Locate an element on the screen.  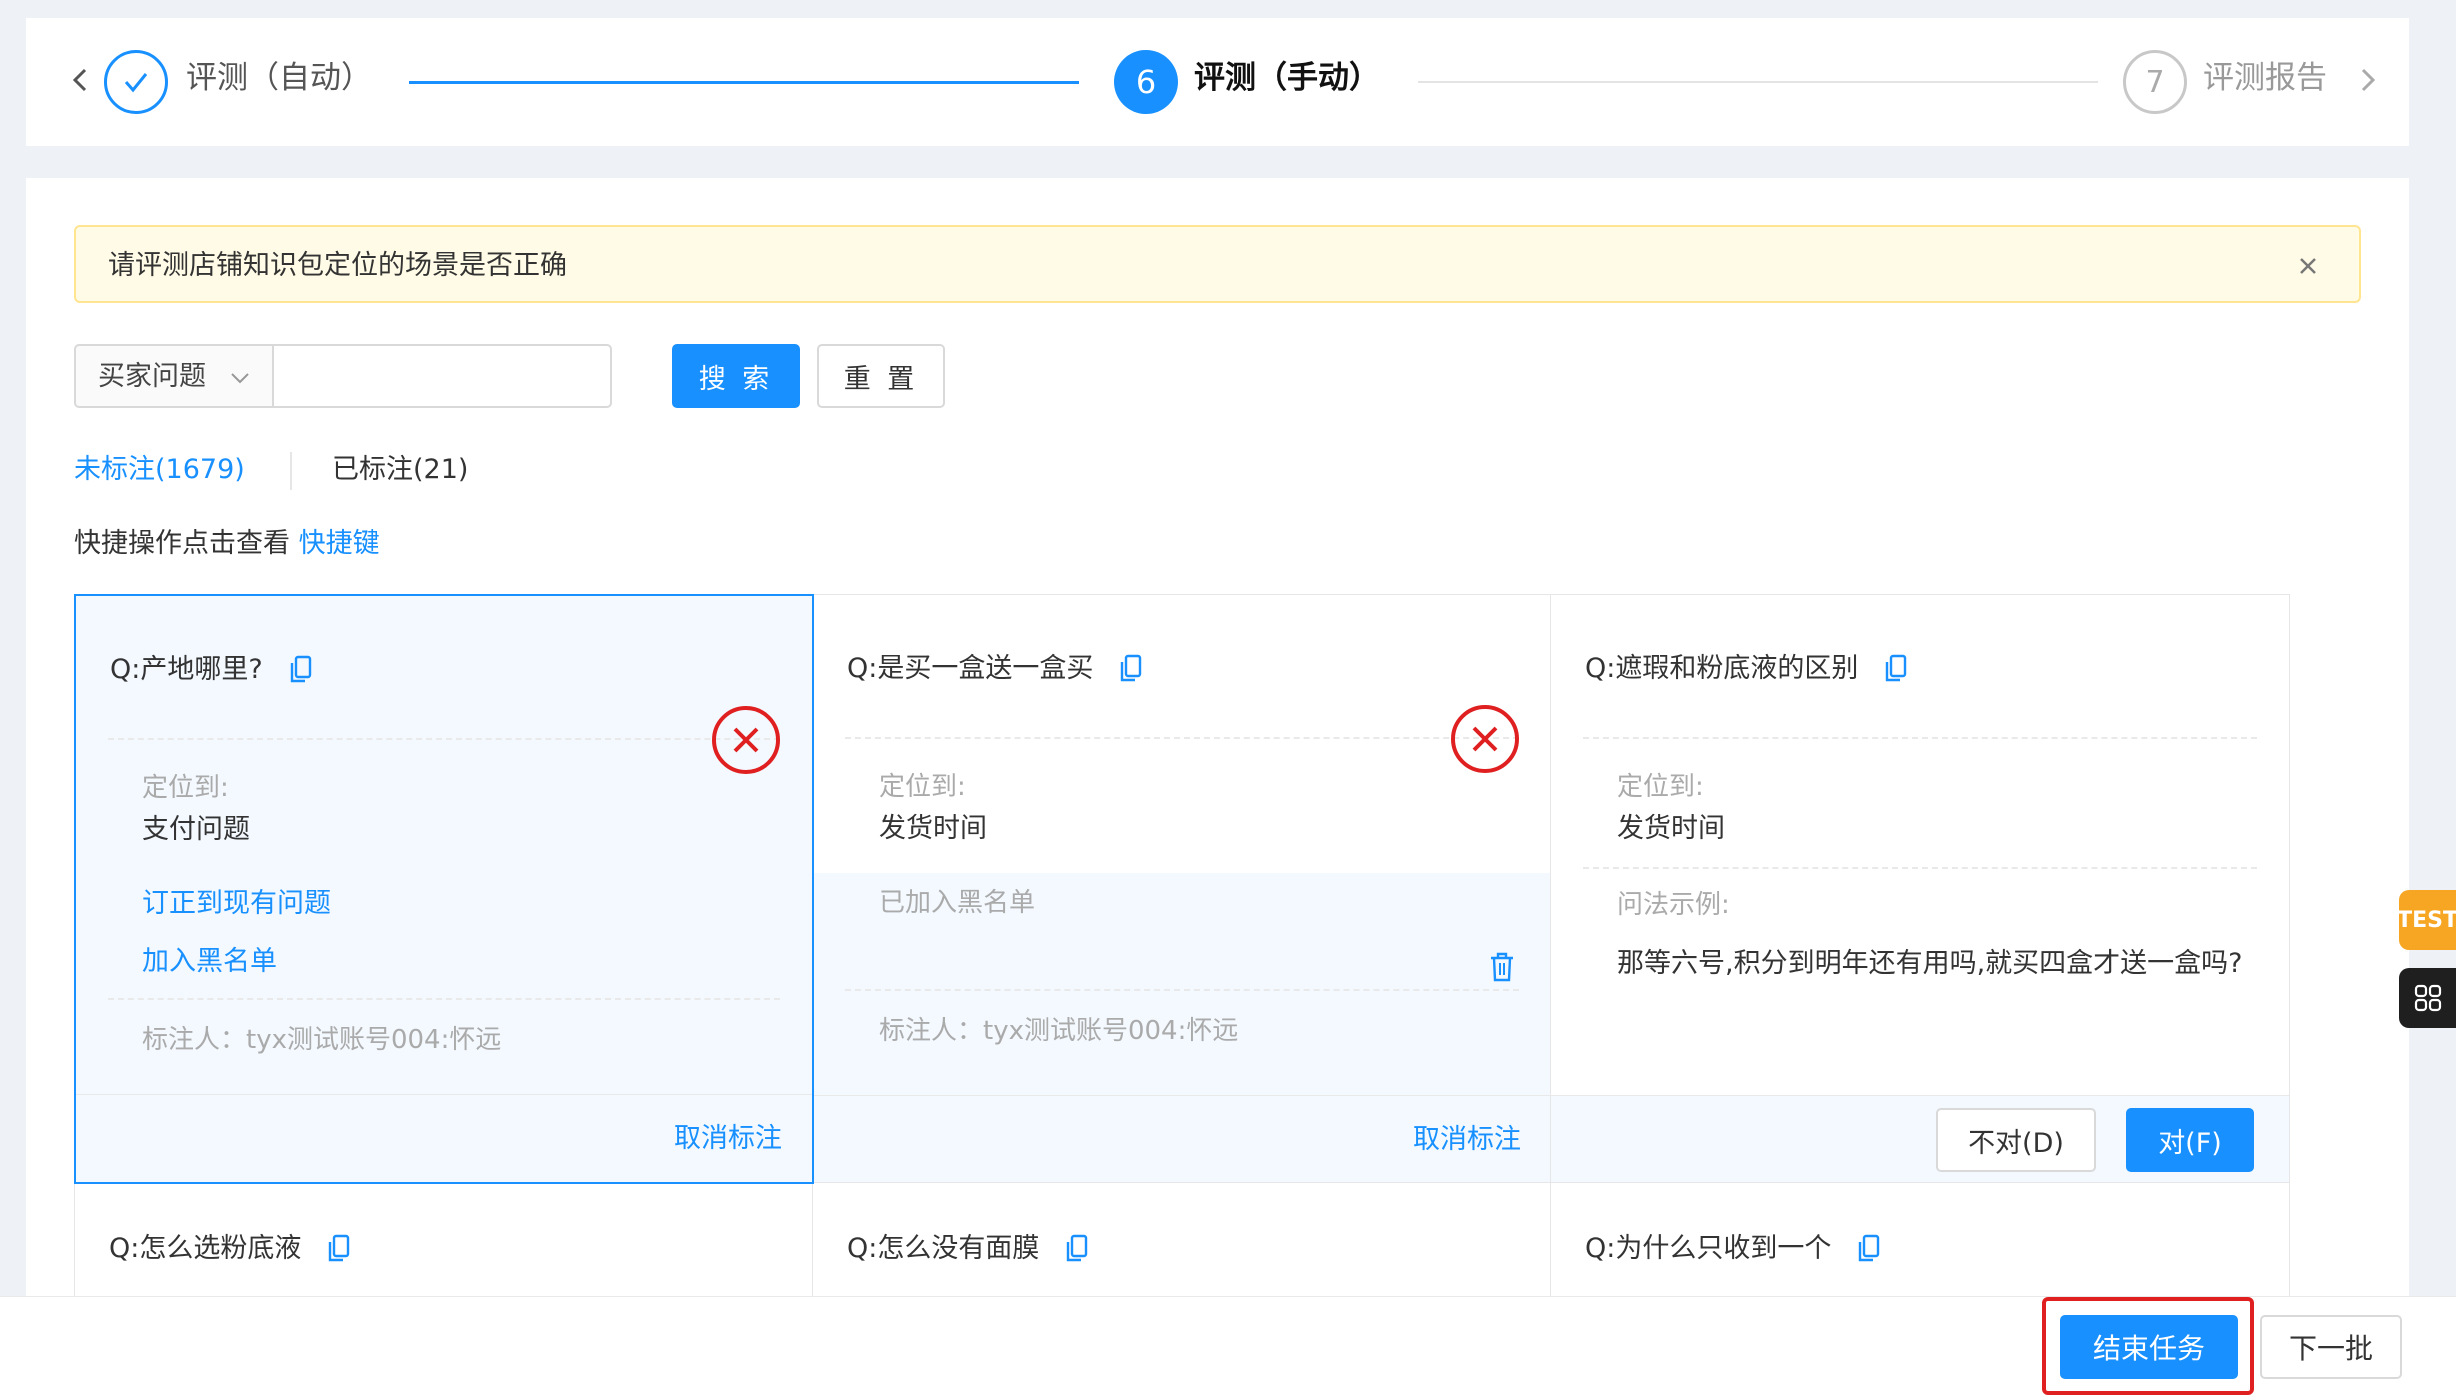
question-row: Q:为什么只收到一个 is located at coordinates (1734, 1249).